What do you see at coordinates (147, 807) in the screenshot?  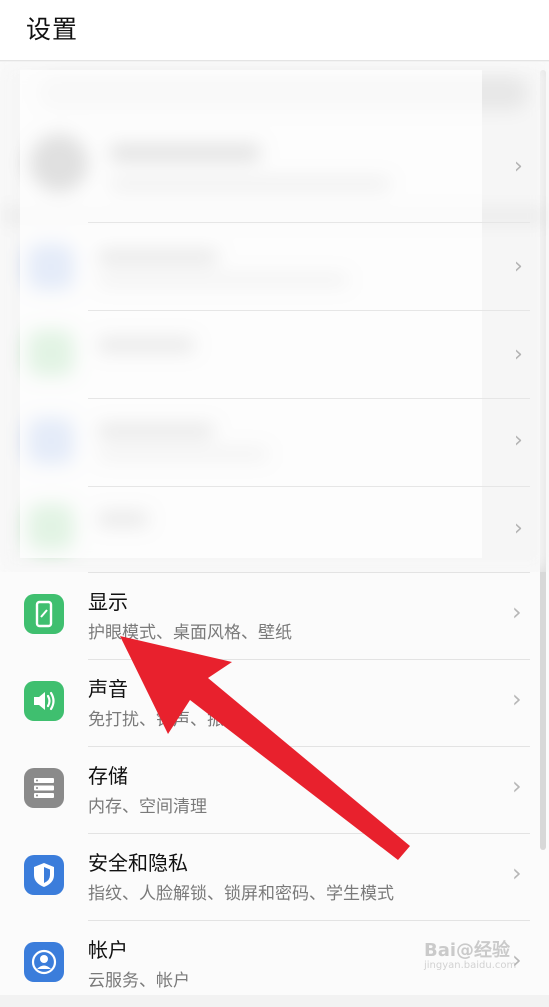 I see `settings-item-subtitle: 内存、空间清理` at bounding box center [147, 807].